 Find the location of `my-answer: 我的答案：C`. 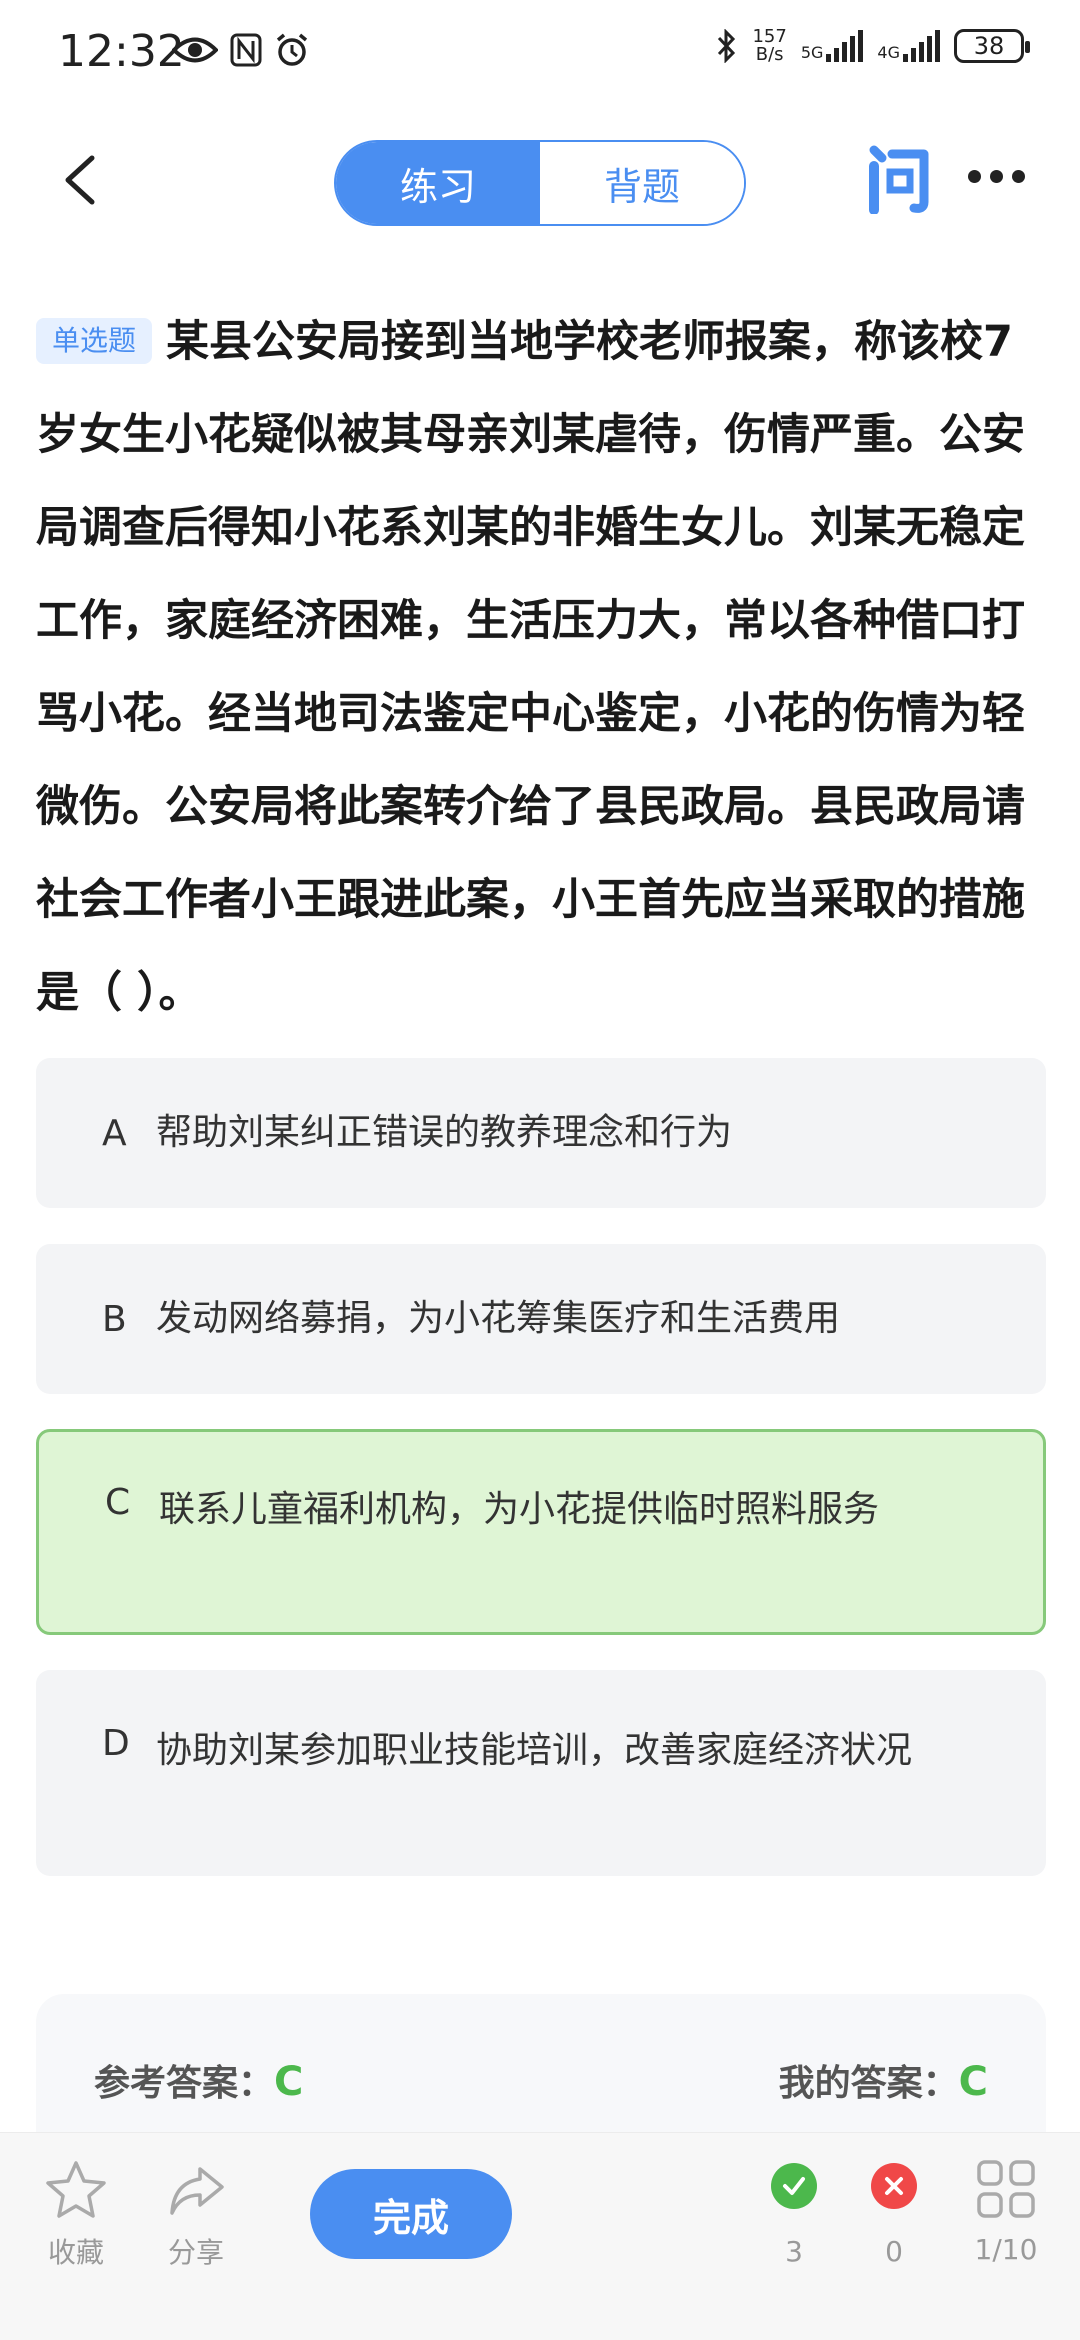

my-answer: 我的答案：C is located at coordinates (883, 2080).